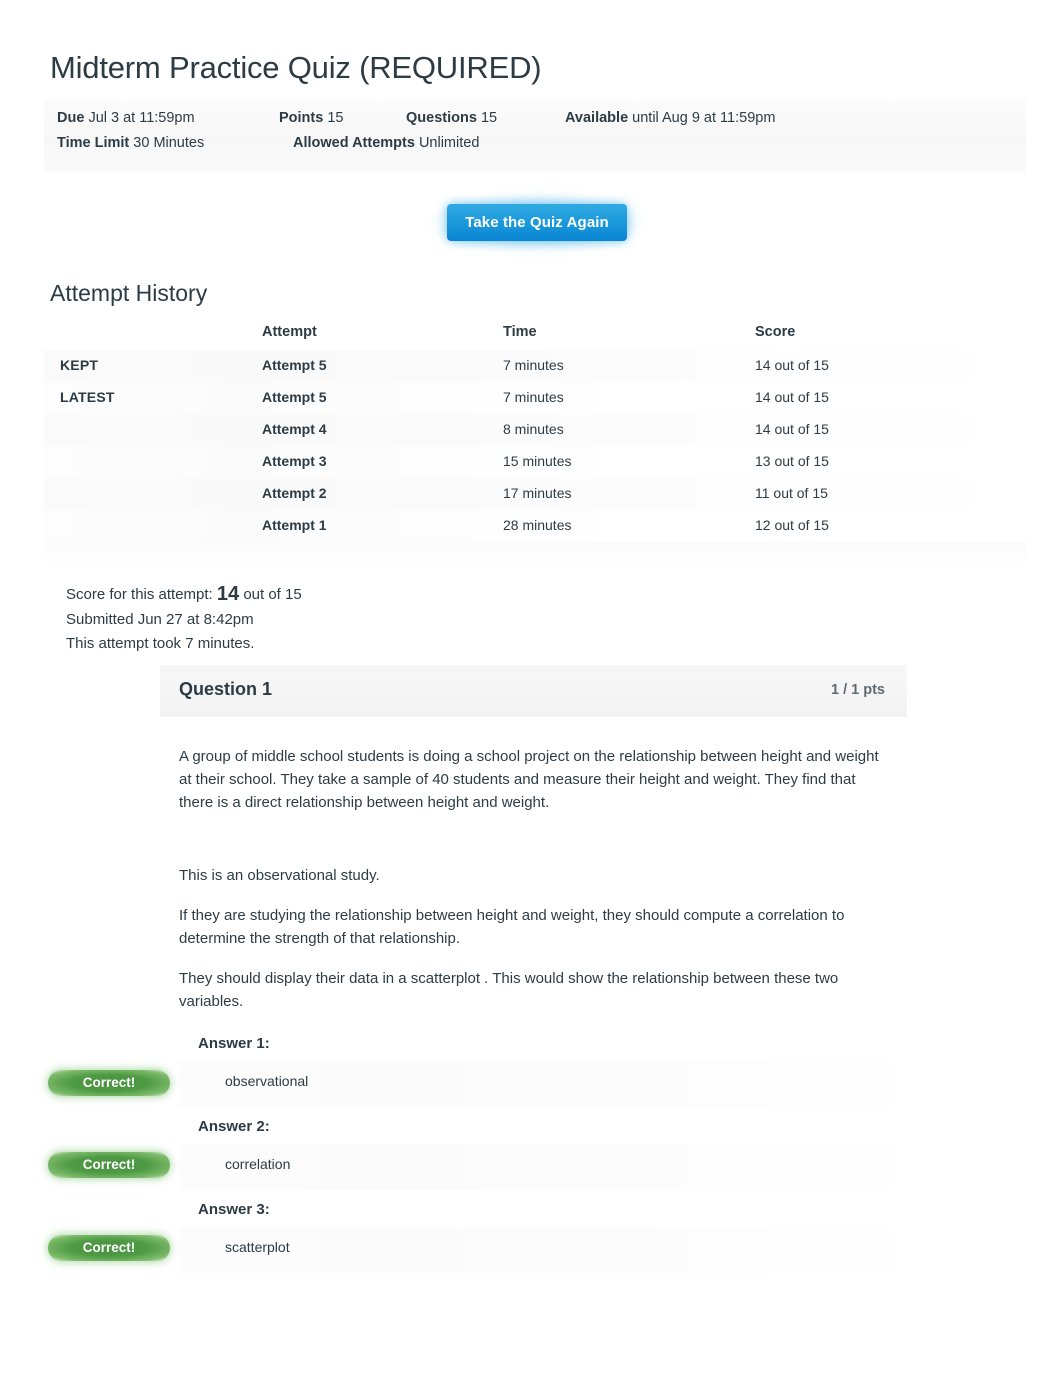 This screenshot has width=1062, height=1377. Describe the element at coordinates (537, 461) in the screenshot. I see `attempt-time: 15 minutes` at that location.